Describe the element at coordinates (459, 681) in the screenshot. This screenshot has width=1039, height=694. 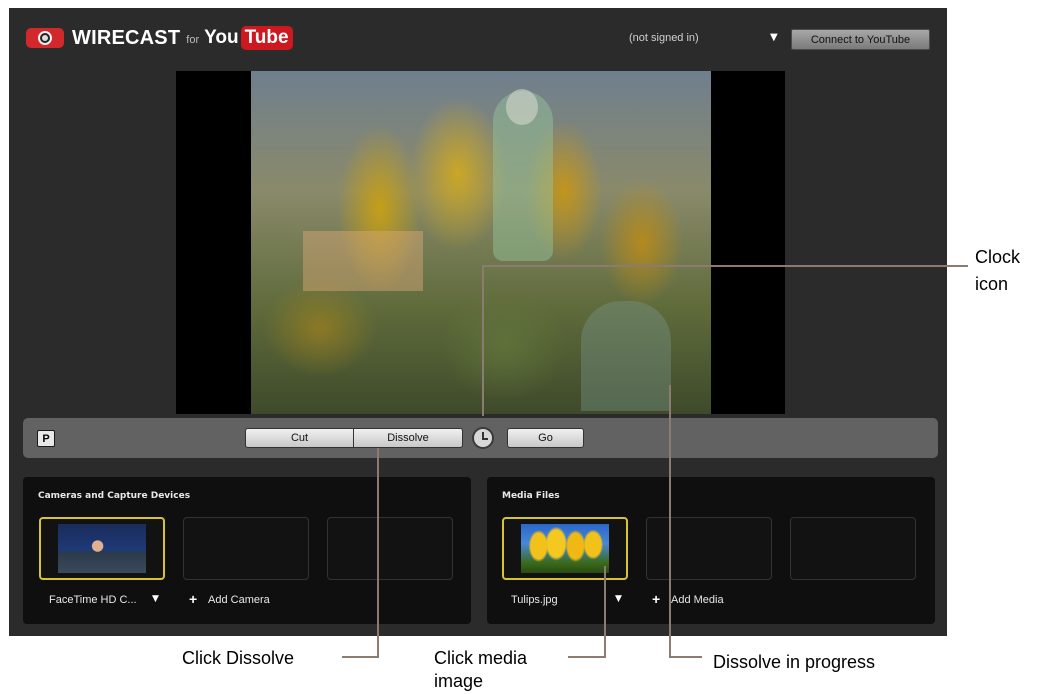
I see `click-media-annotation-line2: image` at that location.